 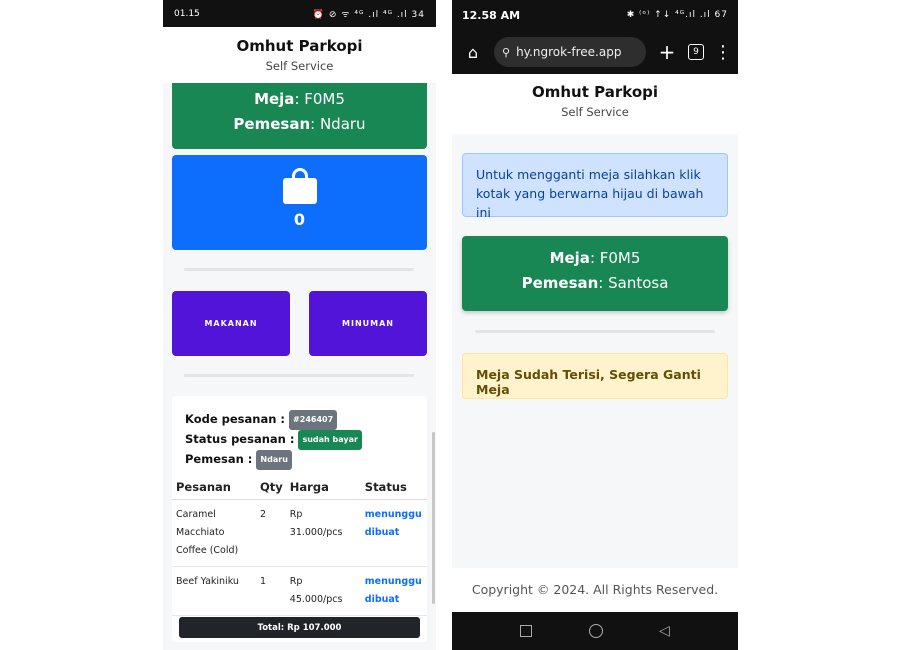 I want to click on android-nav-bar: ◁, so click(x=595, y=631).